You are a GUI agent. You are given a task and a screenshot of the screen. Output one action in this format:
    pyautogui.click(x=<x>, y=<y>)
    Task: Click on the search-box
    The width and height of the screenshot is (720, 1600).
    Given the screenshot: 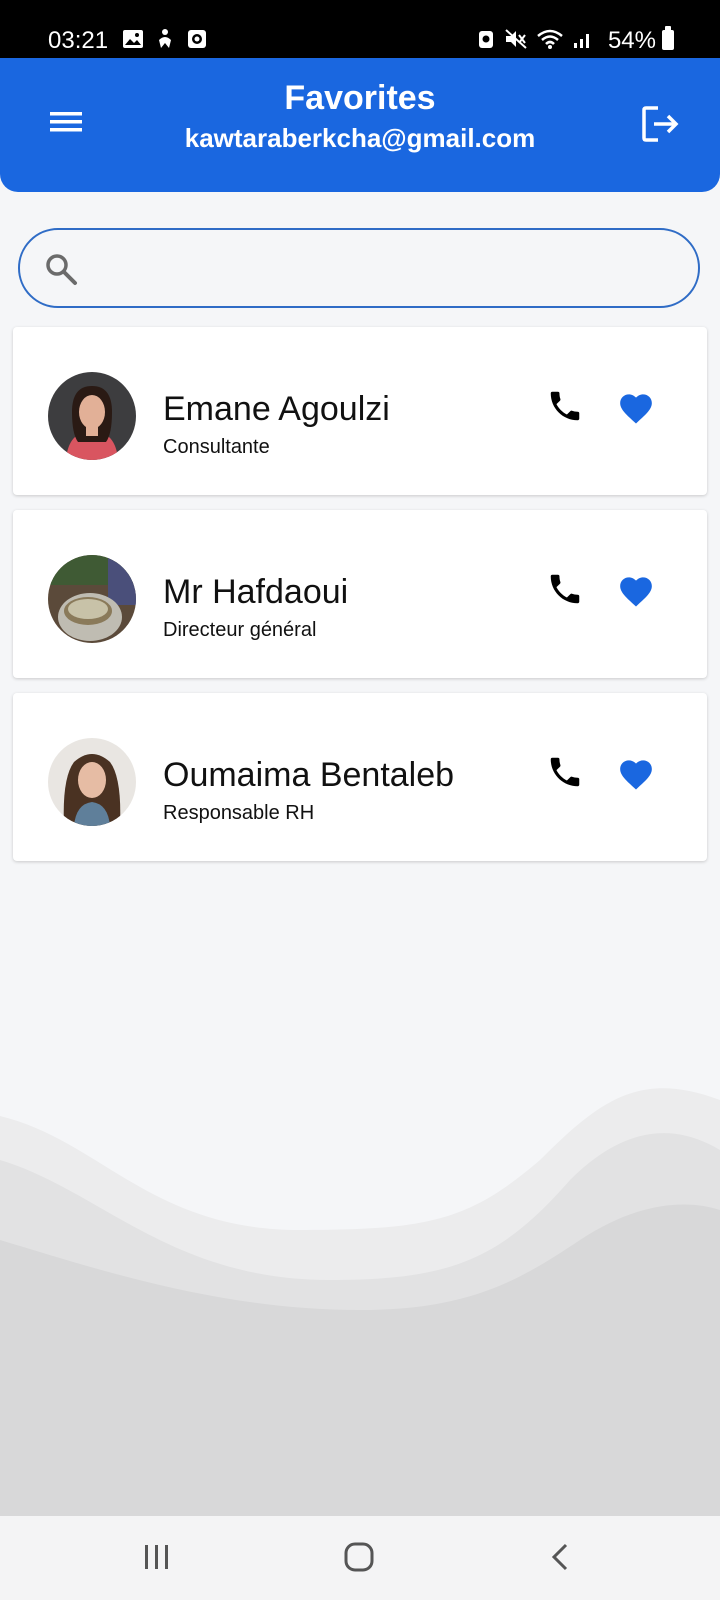 What is the action you would take?
    pyautogui.click(x=359, y=268)
    